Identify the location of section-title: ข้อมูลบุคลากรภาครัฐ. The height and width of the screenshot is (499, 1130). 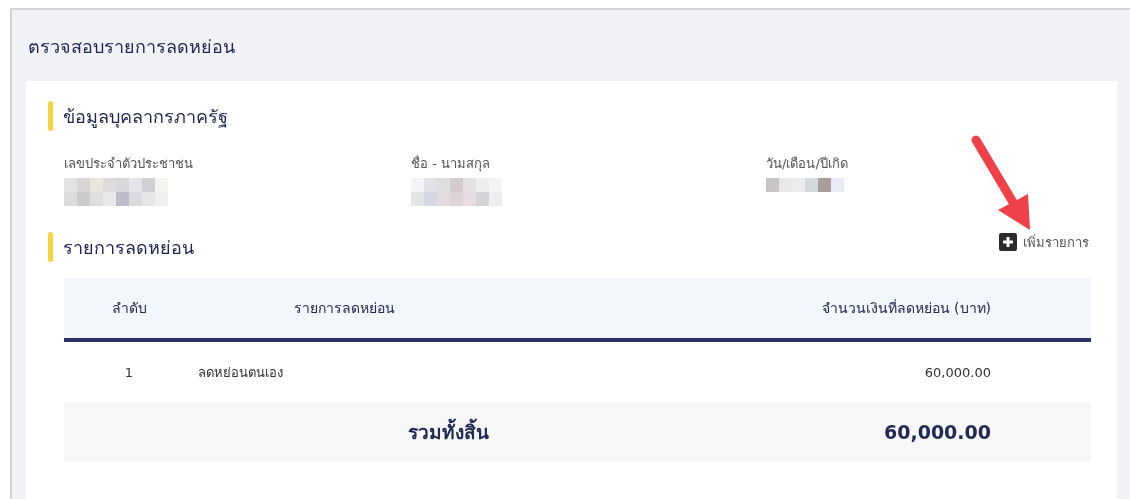
(145, 117).